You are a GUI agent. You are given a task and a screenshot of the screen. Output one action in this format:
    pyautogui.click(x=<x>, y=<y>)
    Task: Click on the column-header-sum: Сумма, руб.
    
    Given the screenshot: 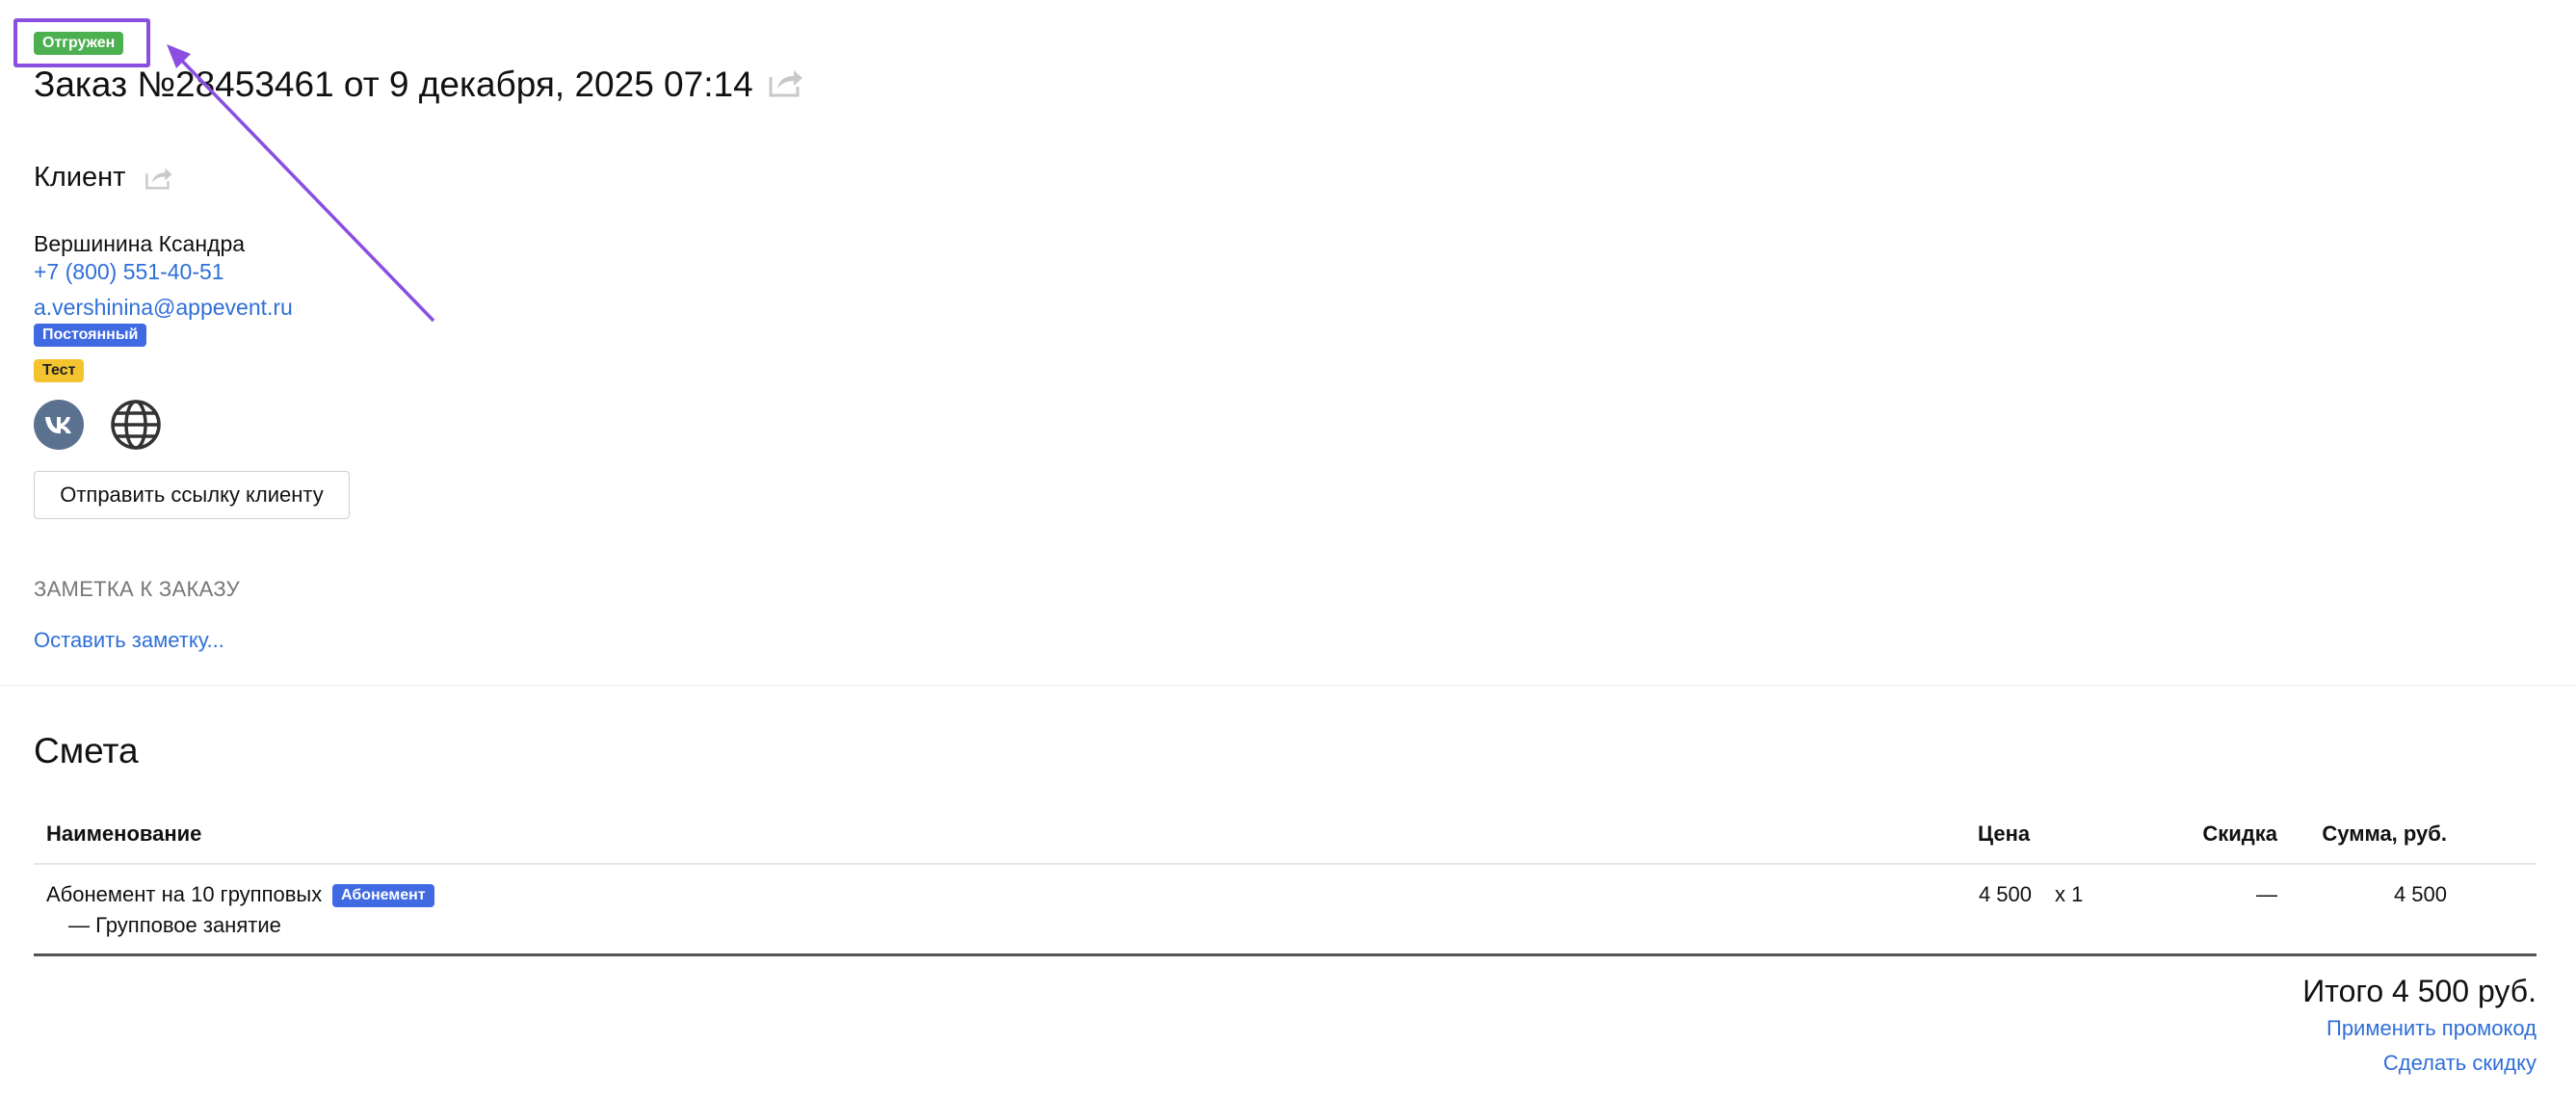 What is the action you would take?
    pyautogui.click(x=2384, y=834)
    